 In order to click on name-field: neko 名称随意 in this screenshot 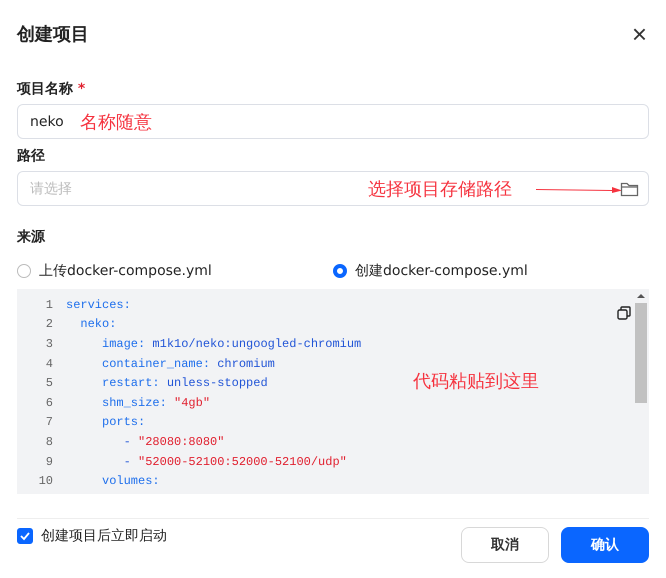, I will do `click(333, 121)`.